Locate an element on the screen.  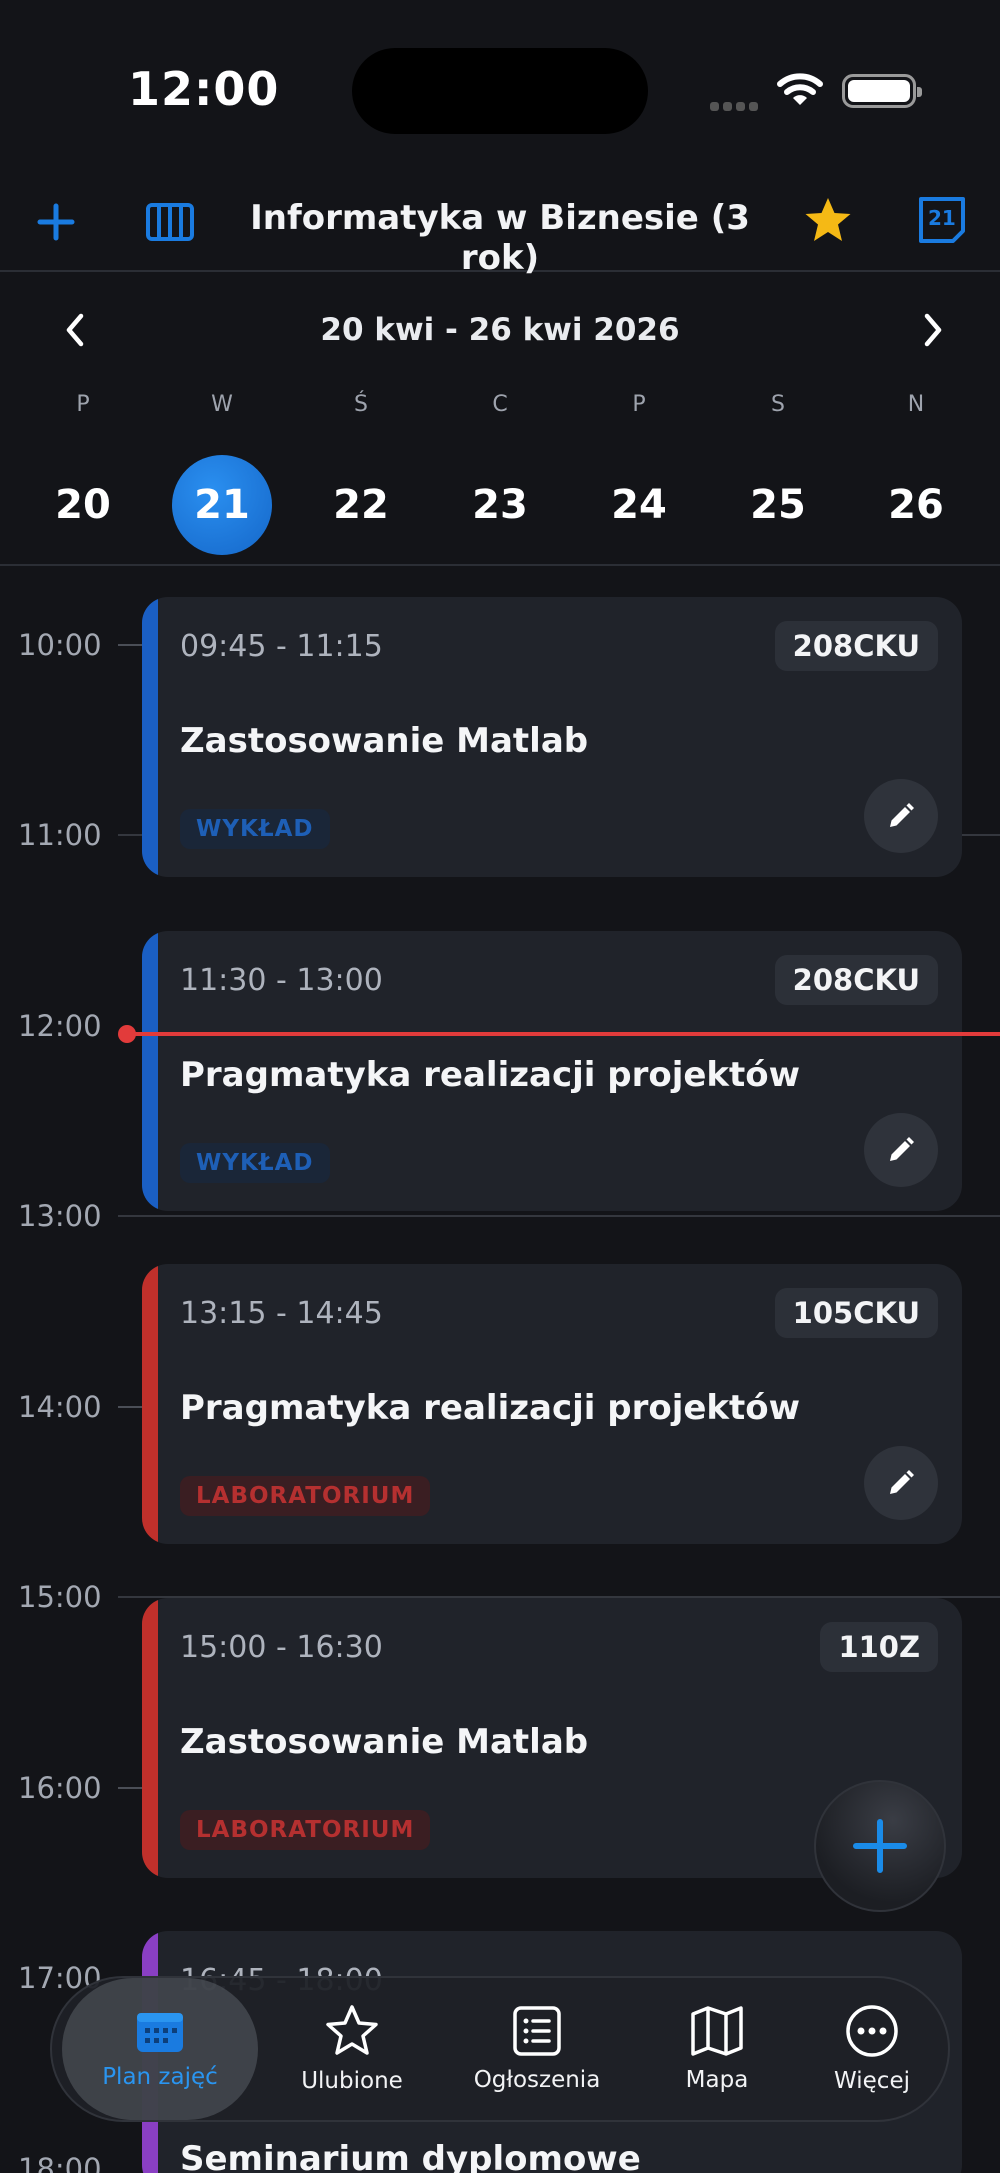
hour-label: 16:00 is located at coordinates (60, 1788).